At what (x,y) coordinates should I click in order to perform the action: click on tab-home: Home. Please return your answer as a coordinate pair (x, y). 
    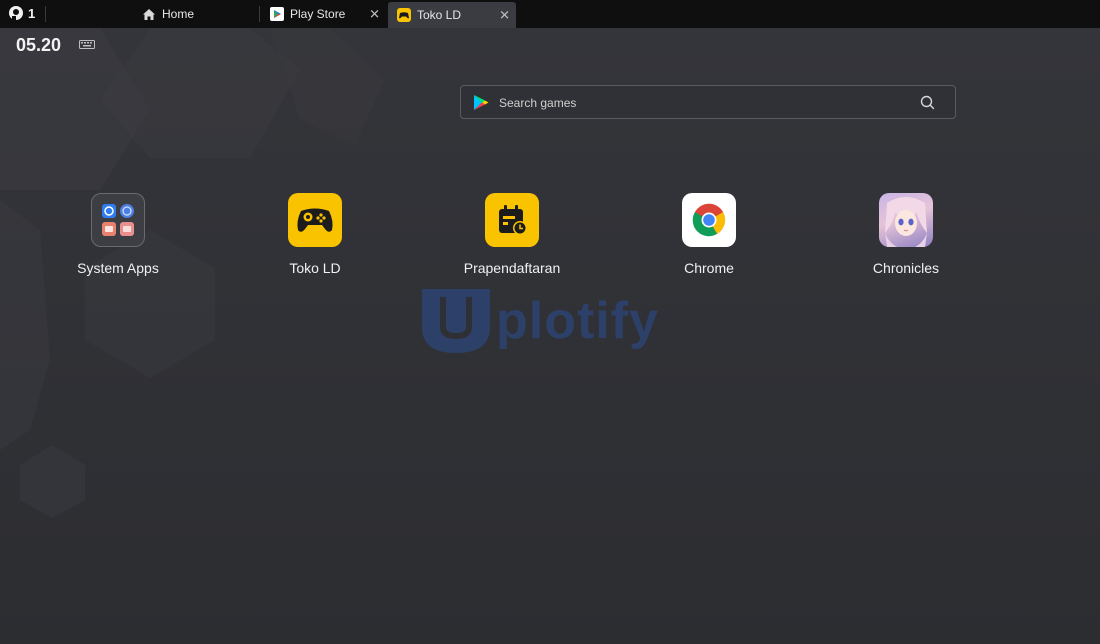
    Looking at the image, I should click on (168, 14).